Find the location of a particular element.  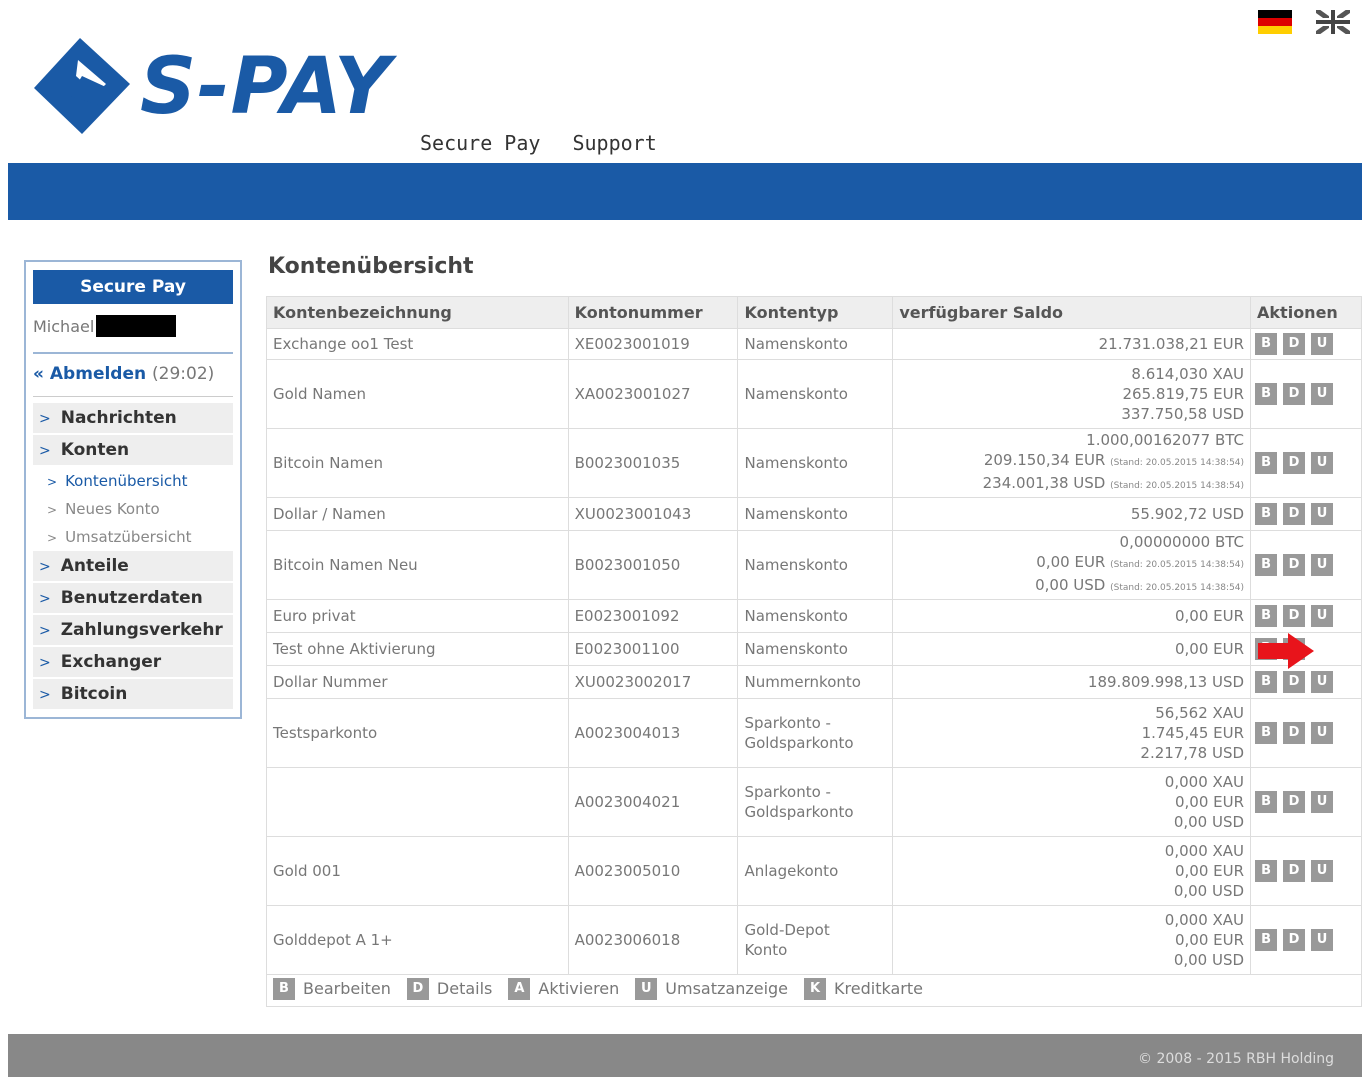

account-type-line: Anlagekonto is located at coordinates (791, 871).